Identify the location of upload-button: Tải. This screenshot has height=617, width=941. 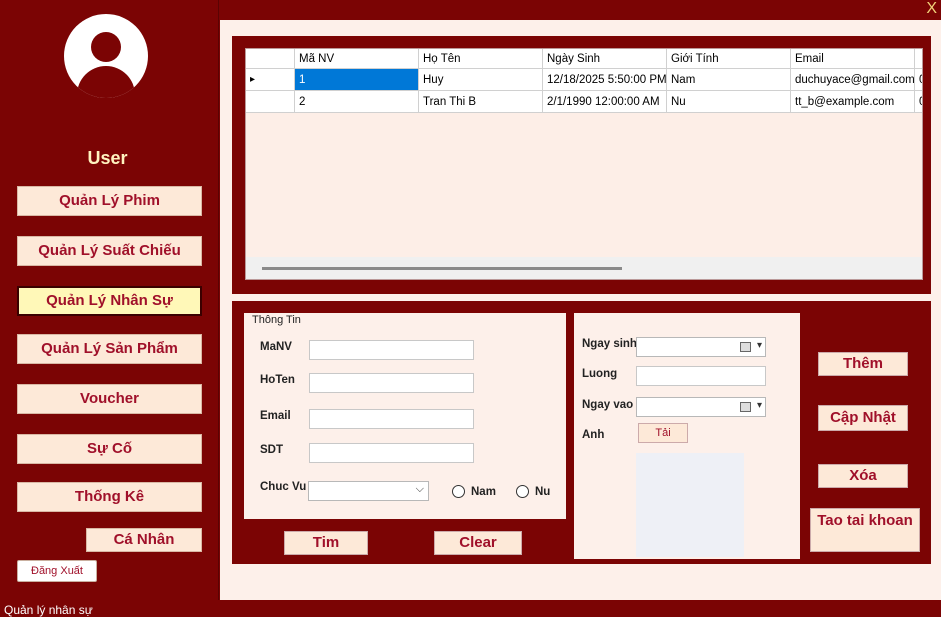
(663, 433).